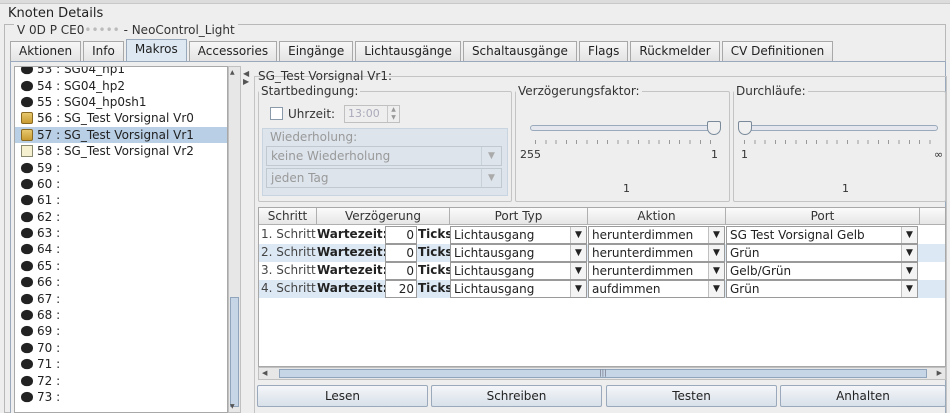 The image size is (950, 413). What do you see at coordinates (519, 216) in the screenshot?
I see `column-header-port-type: Port Typ` at bounding box center [519, 216].